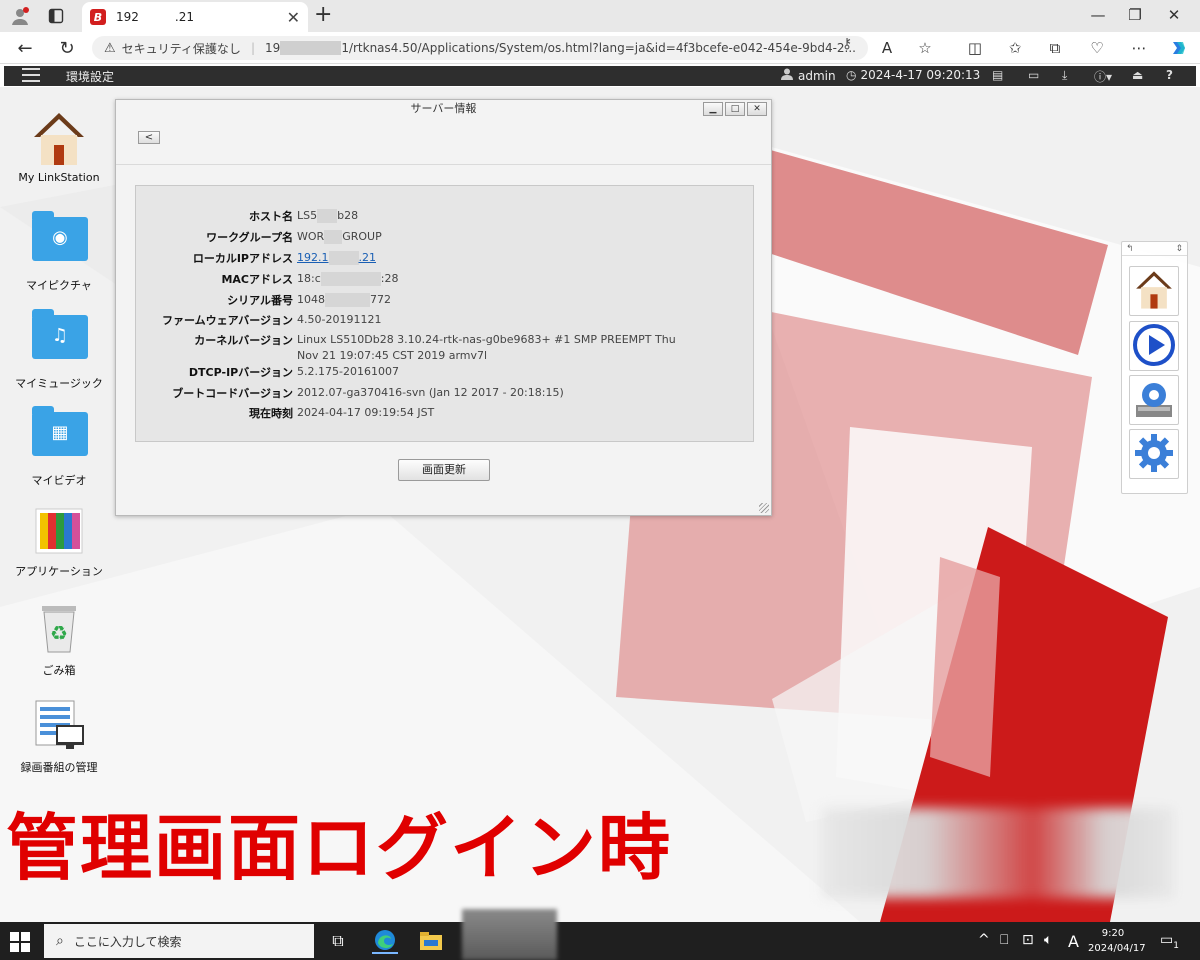  I want to click on favorites-icon: ✩, so click(1015, 48).